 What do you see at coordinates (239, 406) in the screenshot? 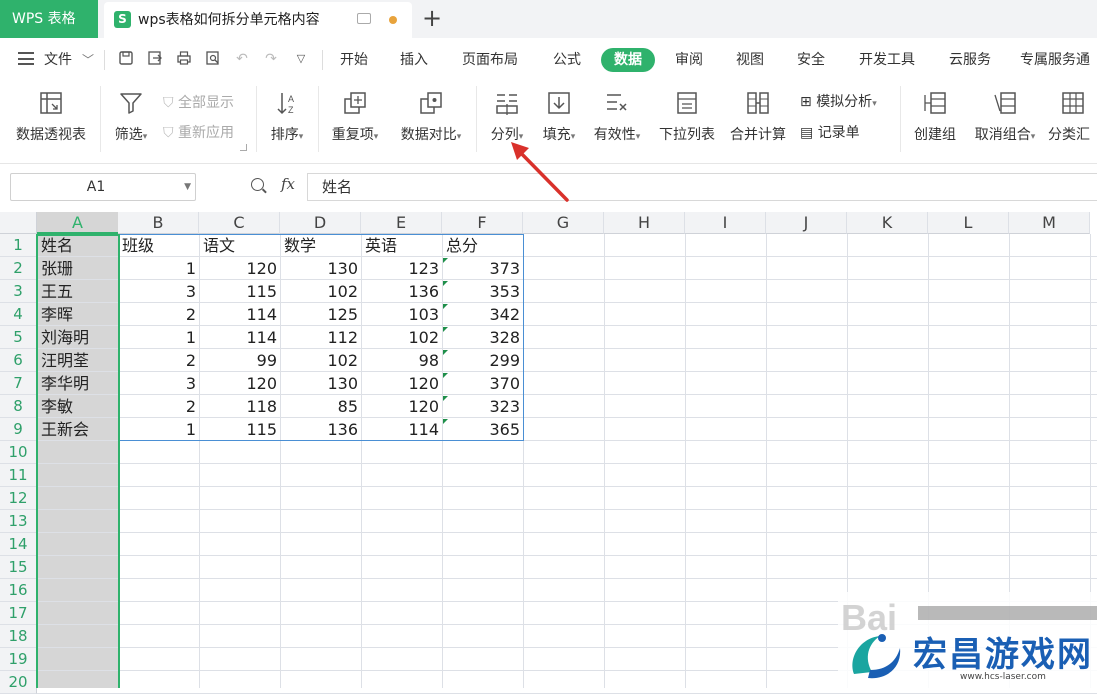
I see `data-cell: 118` at bounding box center [239, 406].